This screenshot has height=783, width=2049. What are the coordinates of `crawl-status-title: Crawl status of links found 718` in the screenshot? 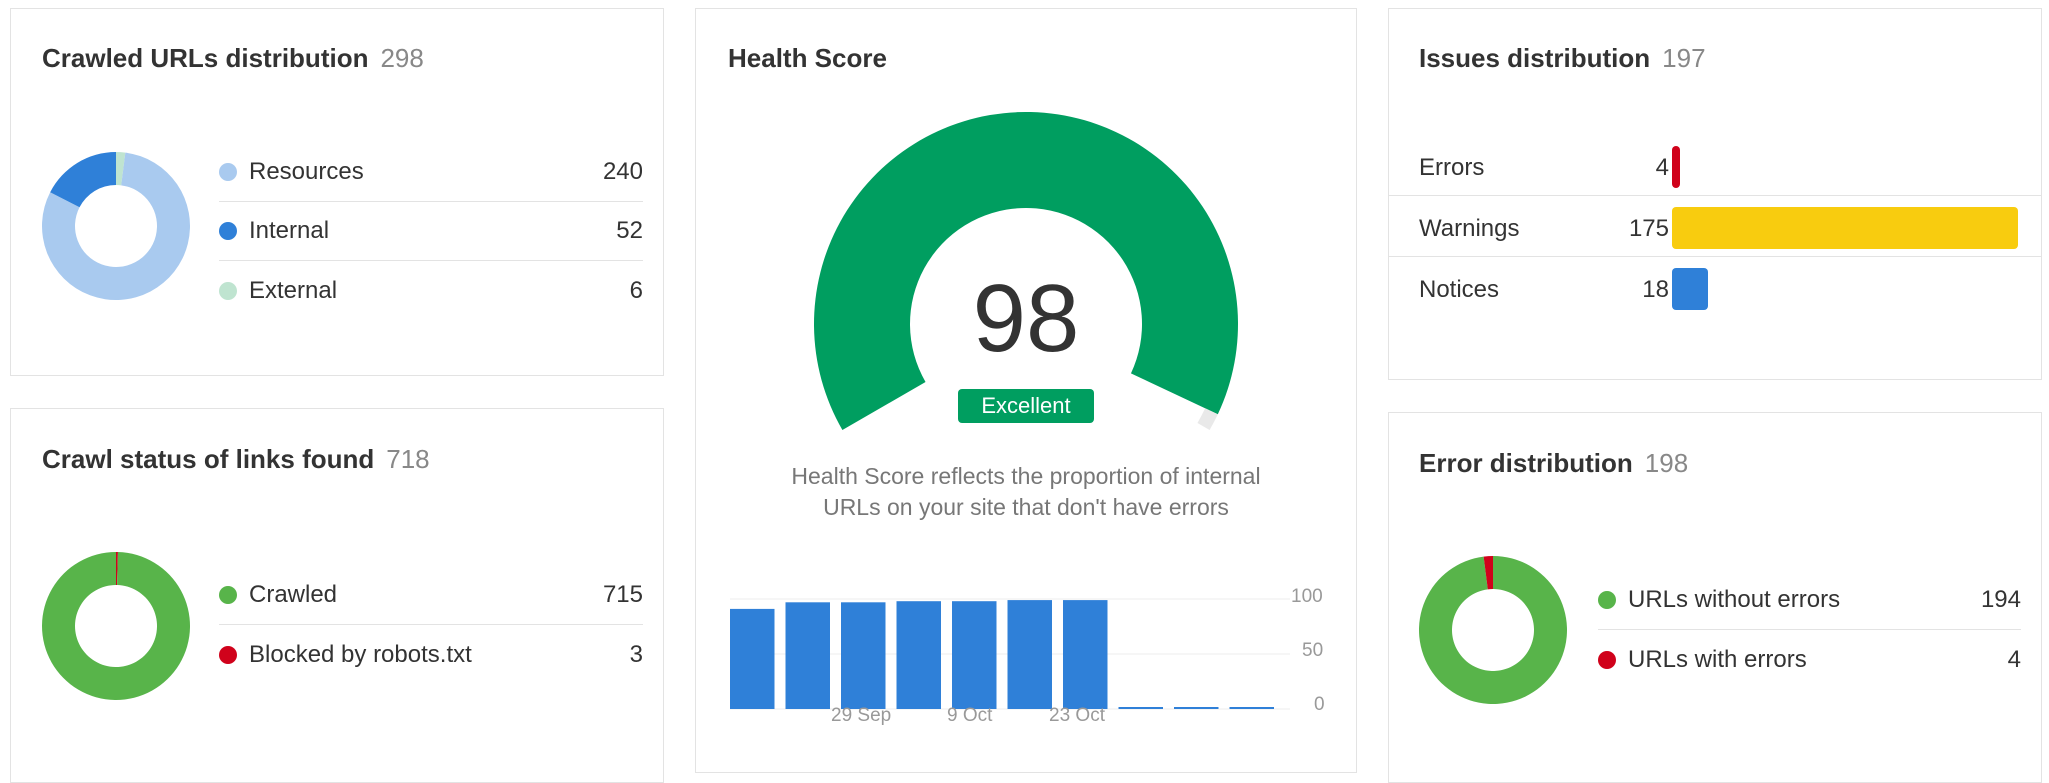 It's located at (236, 459).